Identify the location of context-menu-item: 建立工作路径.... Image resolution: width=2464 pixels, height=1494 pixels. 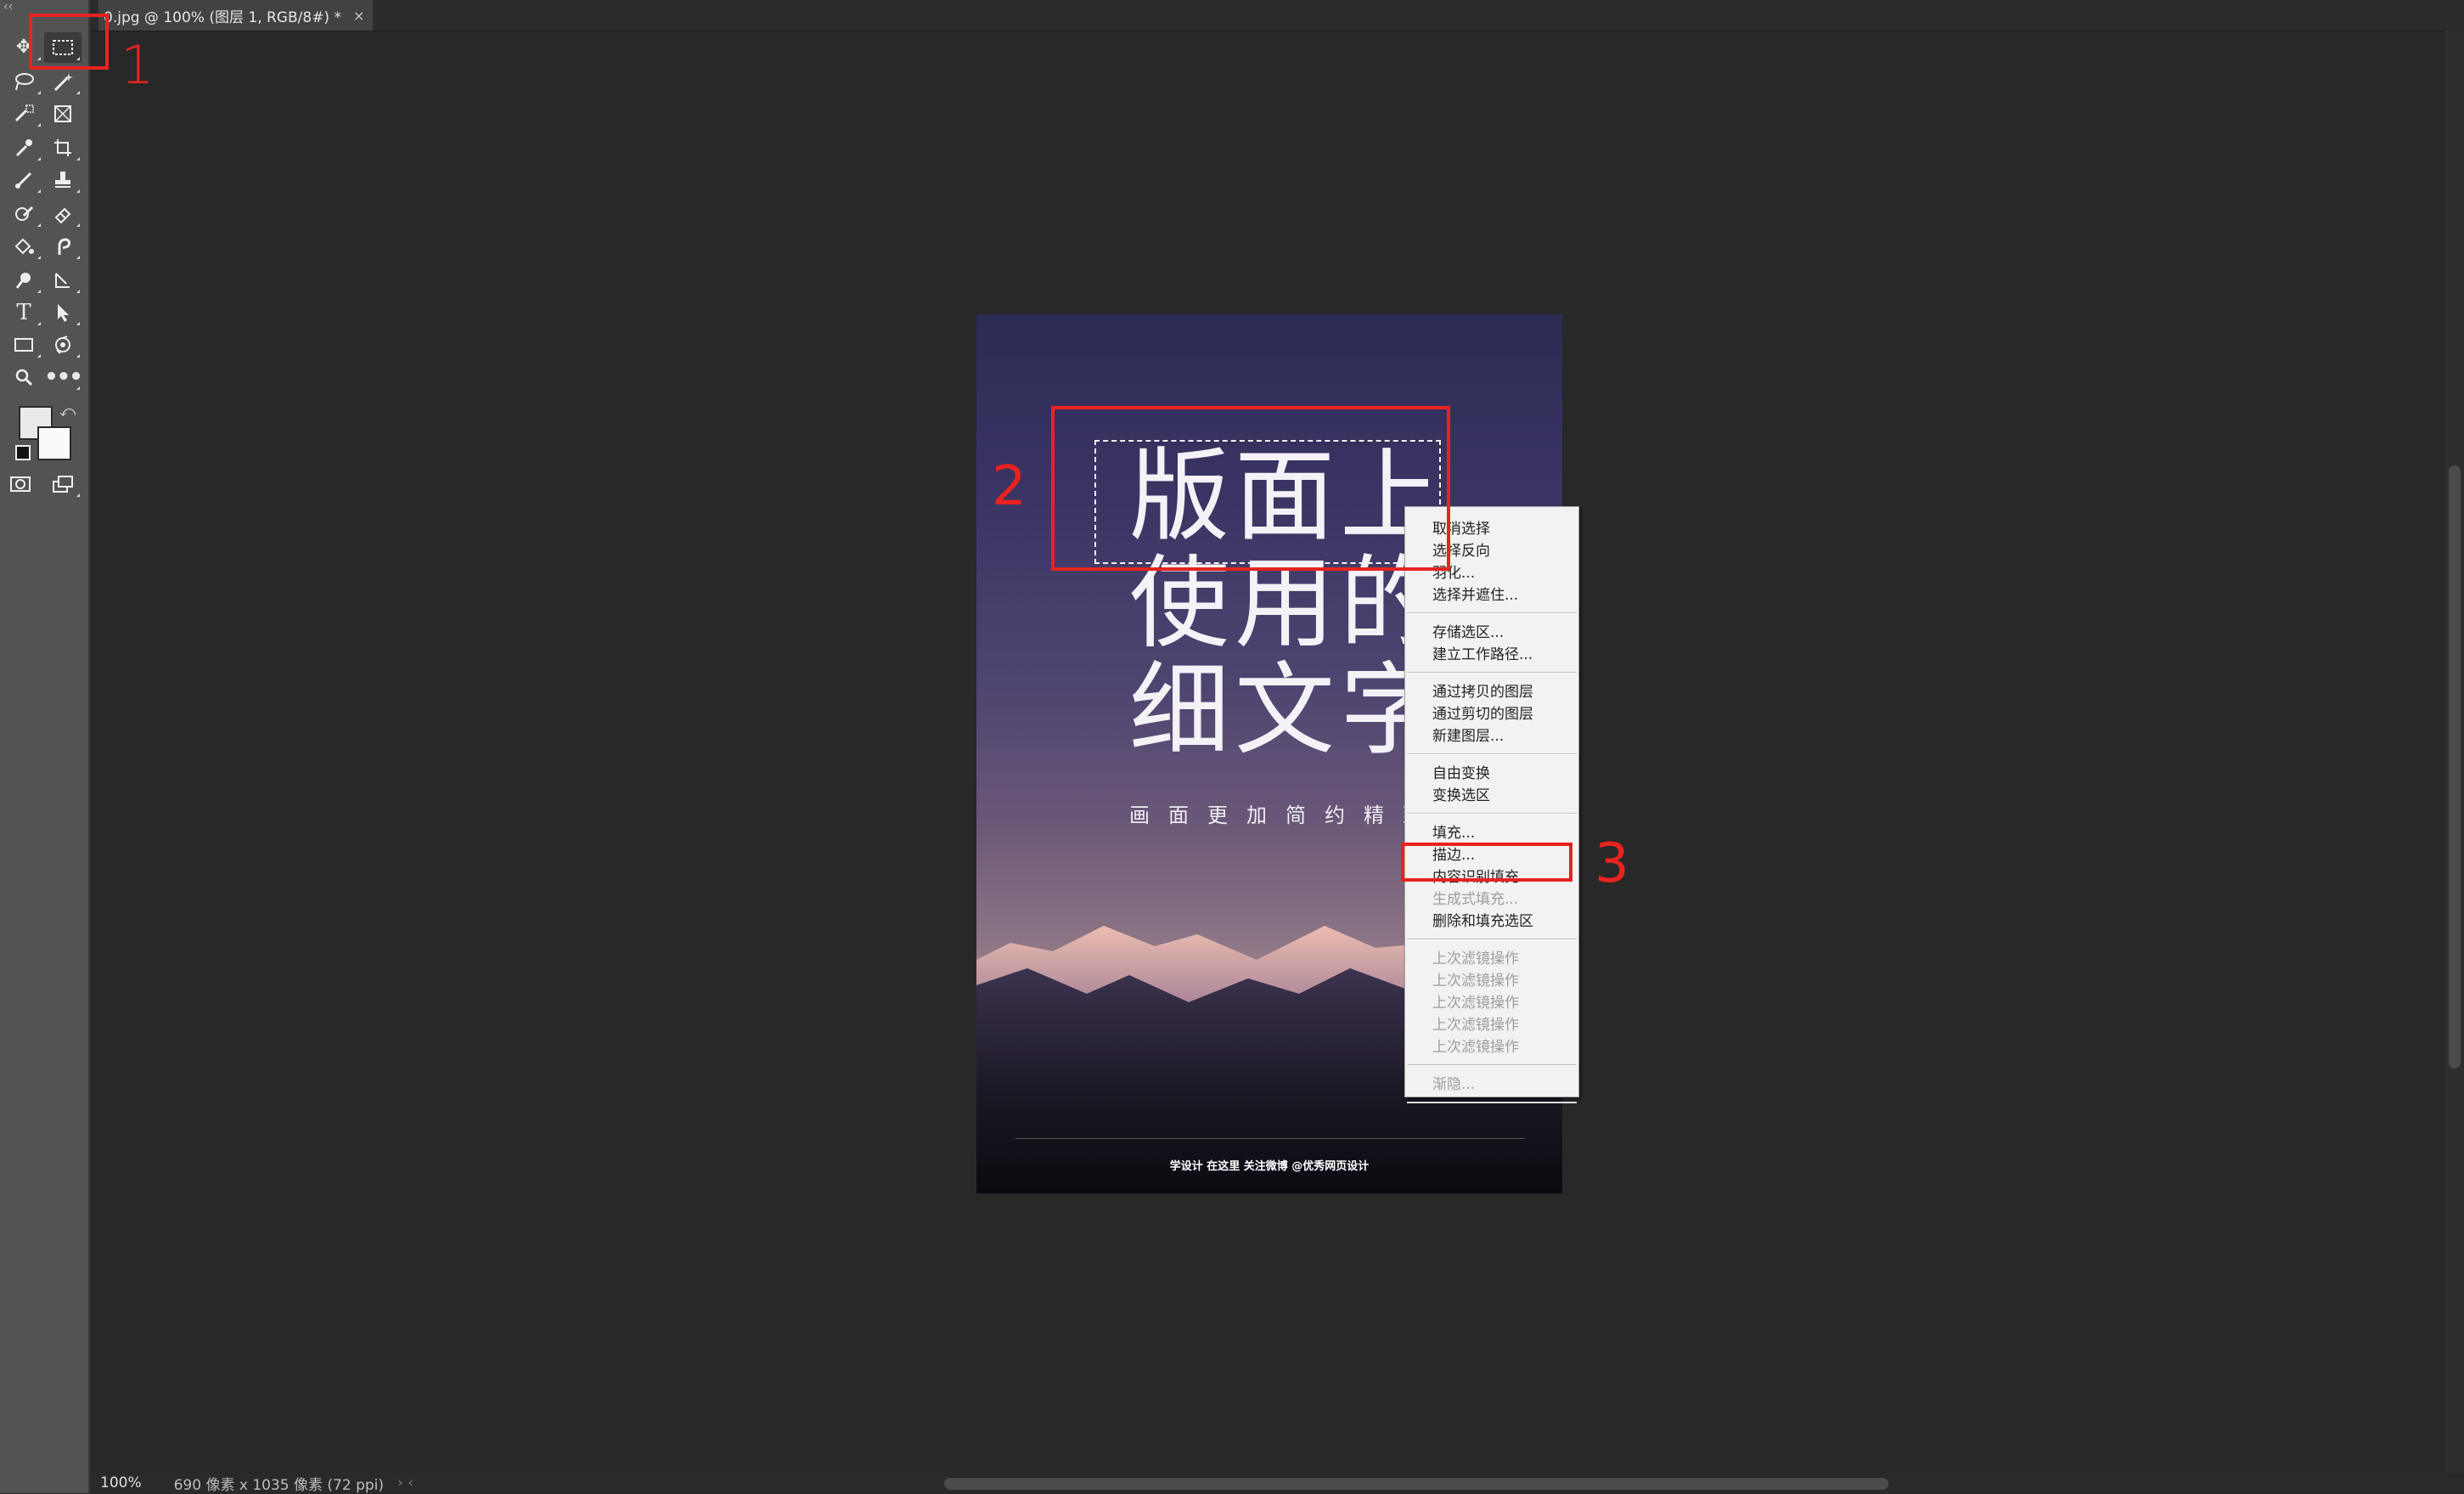
(1482, 655).